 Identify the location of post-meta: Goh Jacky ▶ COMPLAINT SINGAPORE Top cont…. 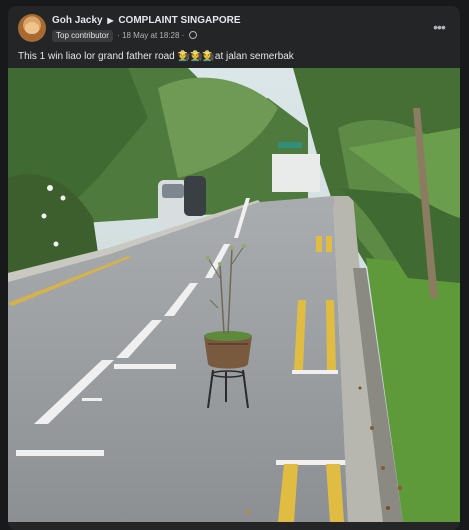
(235, 28).